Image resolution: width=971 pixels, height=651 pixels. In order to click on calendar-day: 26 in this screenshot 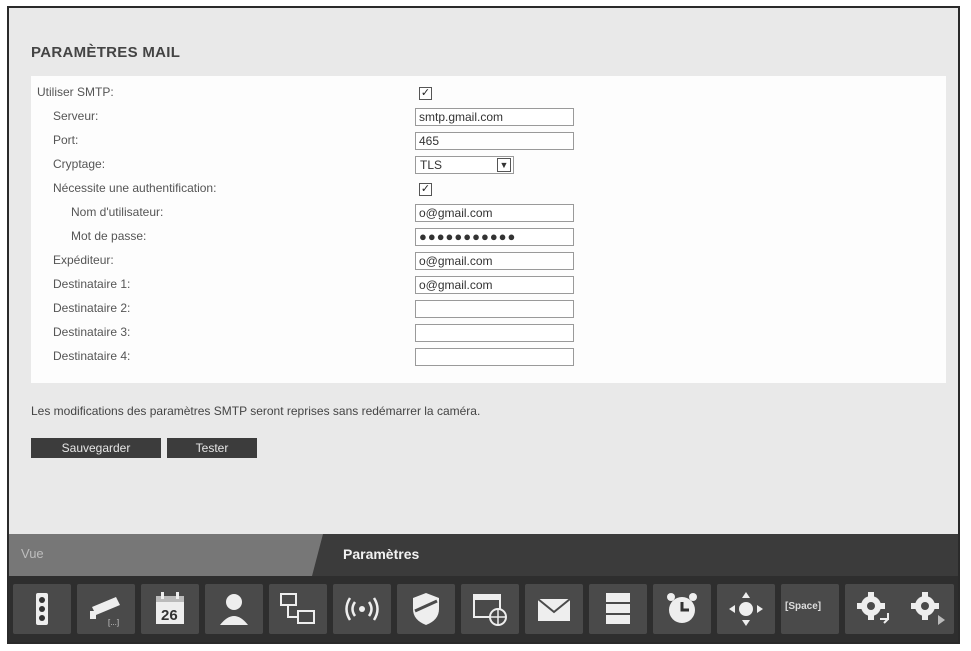, I will do `click(169, 615)`.